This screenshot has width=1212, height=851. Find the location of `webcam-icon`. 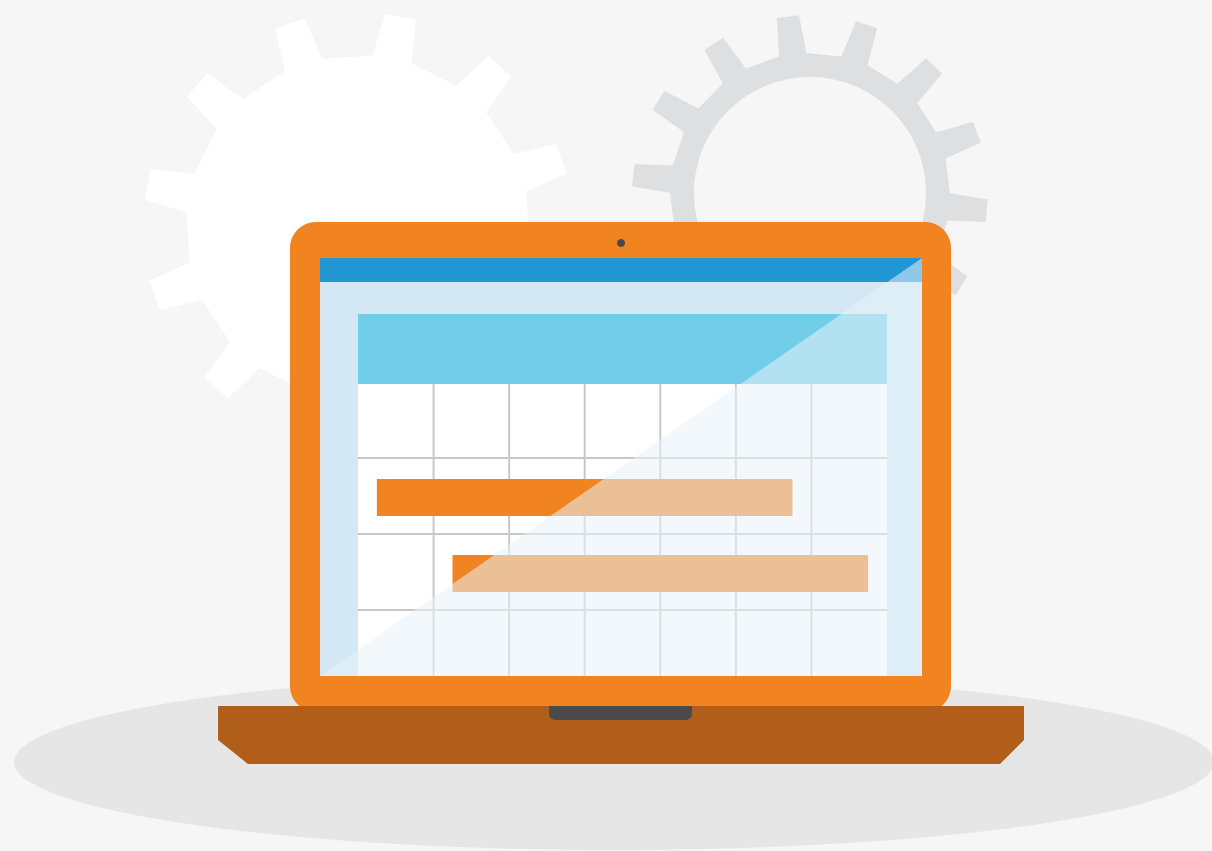

webcam-icon is located at coordinates (621, 243).